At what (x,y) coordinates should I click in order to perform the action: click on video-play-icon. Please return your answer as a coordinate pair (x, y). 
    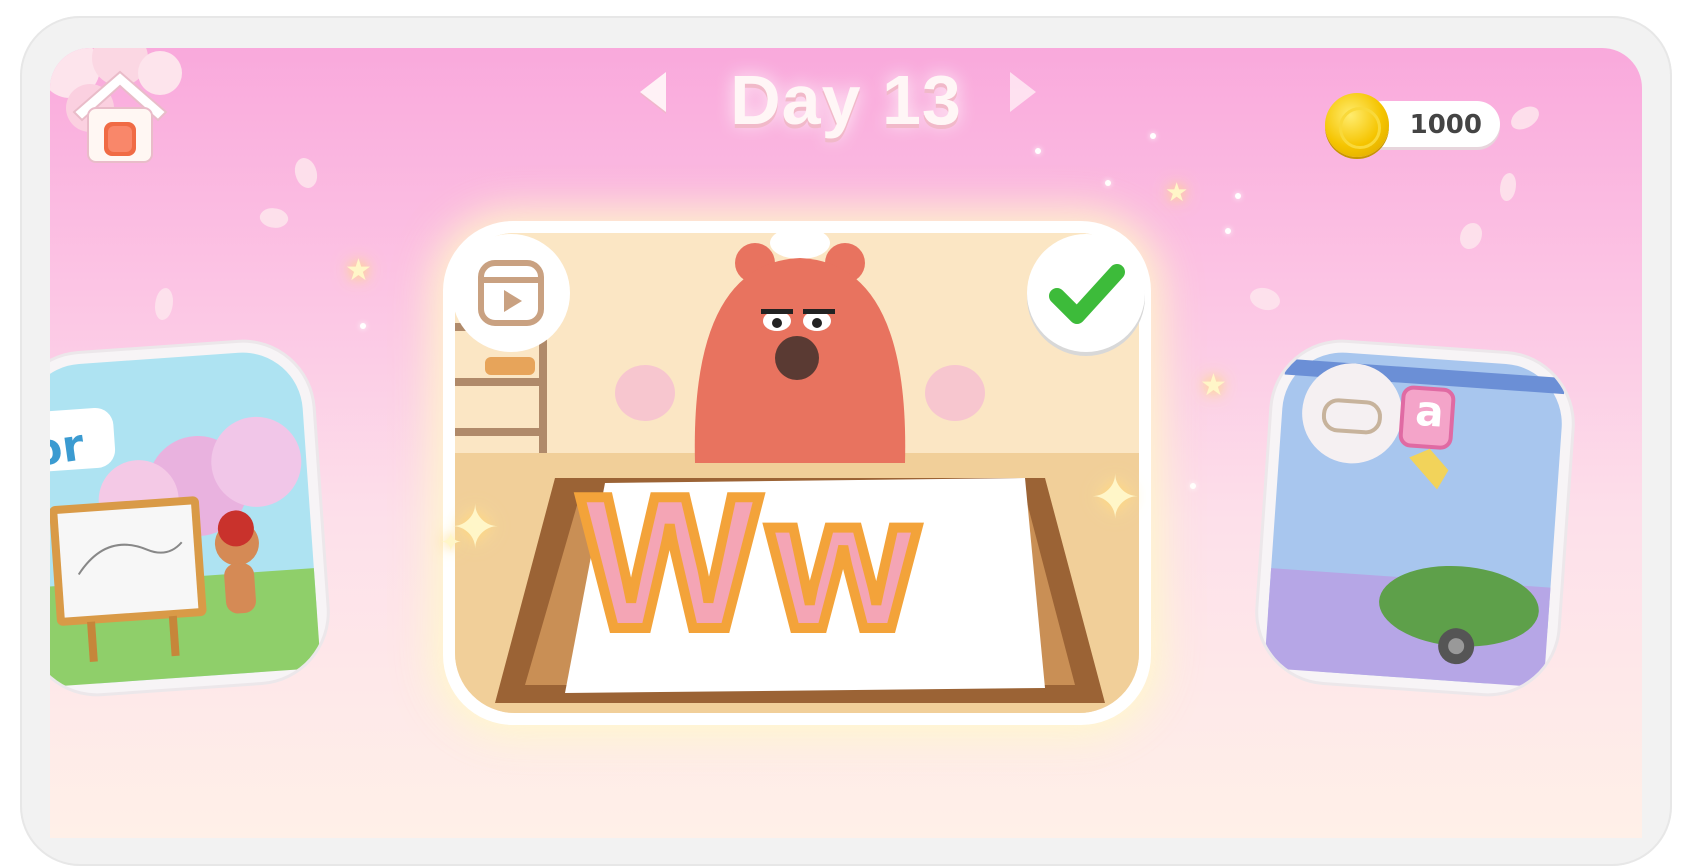
    Looking at the image, I should click on (511, 293).